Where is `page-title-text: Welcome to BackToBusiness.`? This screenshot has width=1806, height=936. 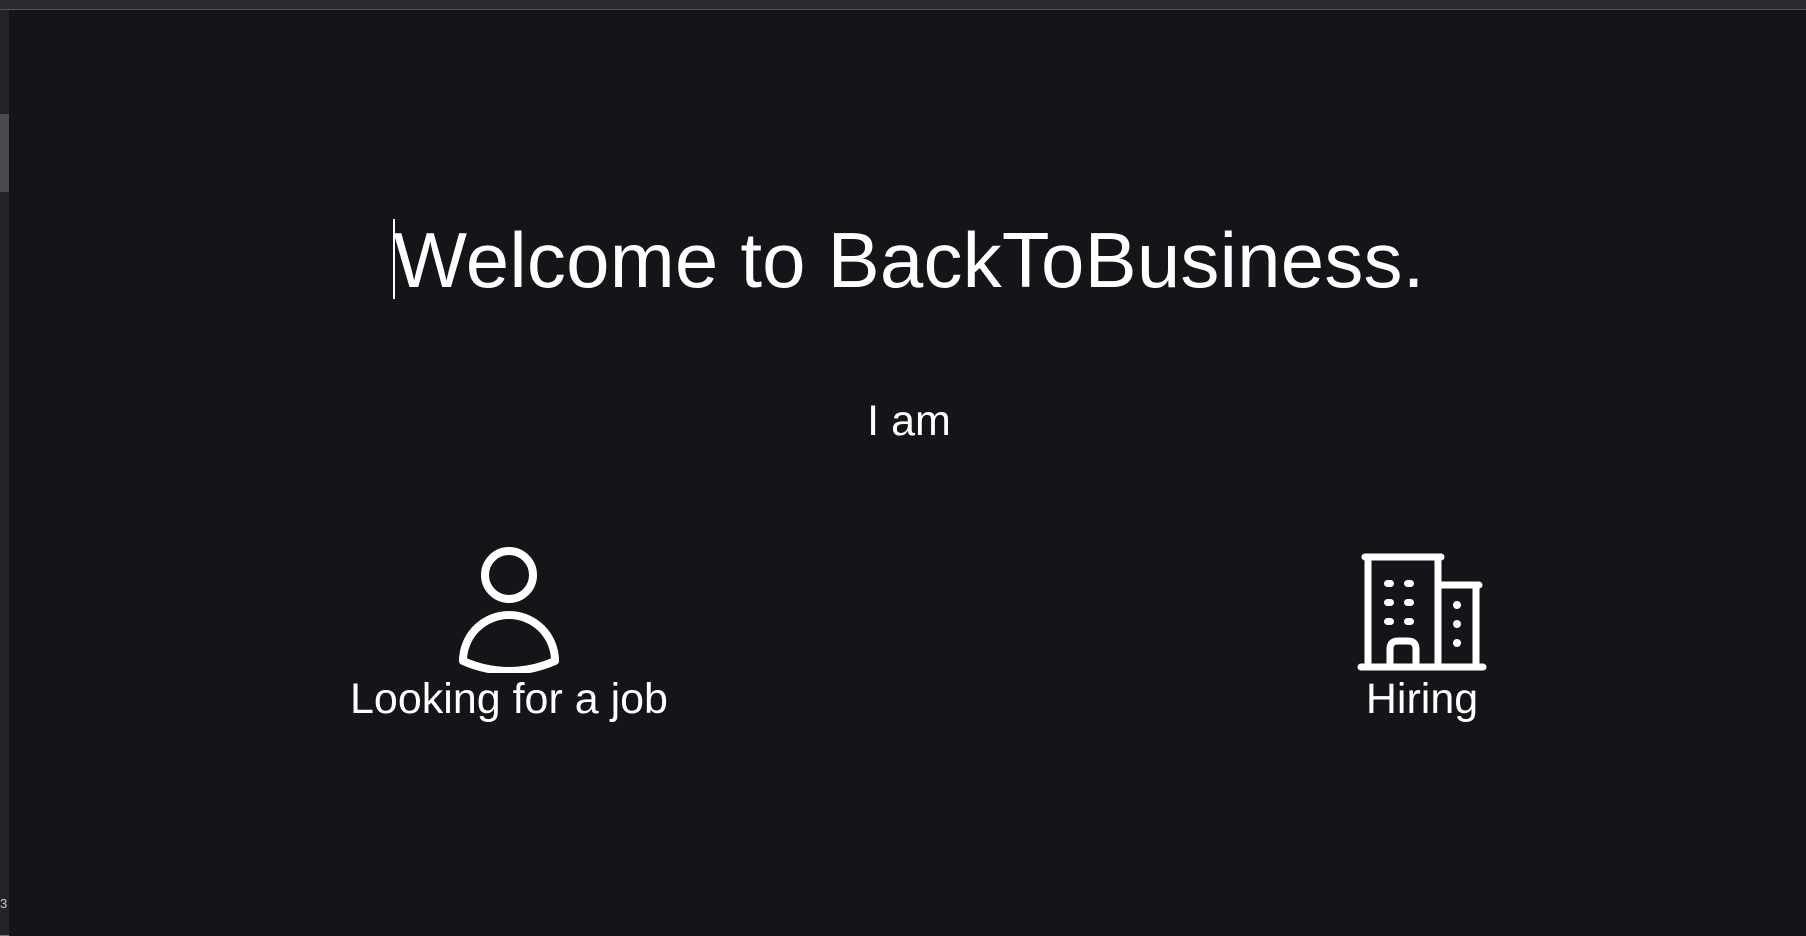
page-title-text: Welcome to BackToBusiness. is located at coordinates (909, 260).